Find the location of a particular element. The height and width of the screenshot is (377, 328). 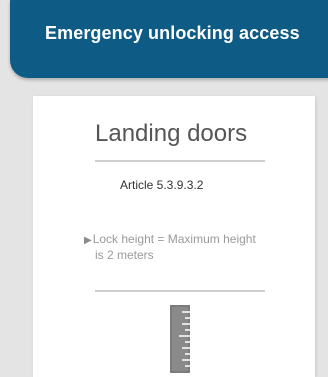

panel-title: Landing doors is located at coordinates (171, 133).